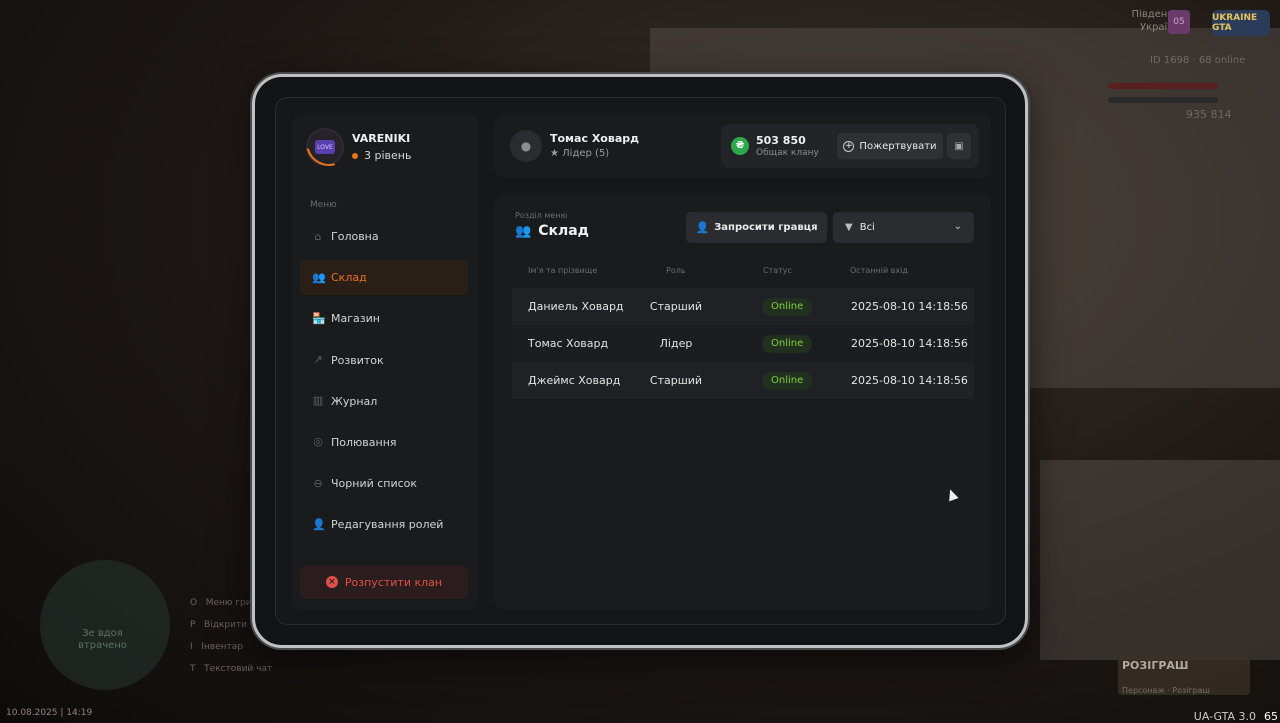  Describe the element at coordinates (318, 360) in the screenshot. I see `chart-icon: ↗` at that location.